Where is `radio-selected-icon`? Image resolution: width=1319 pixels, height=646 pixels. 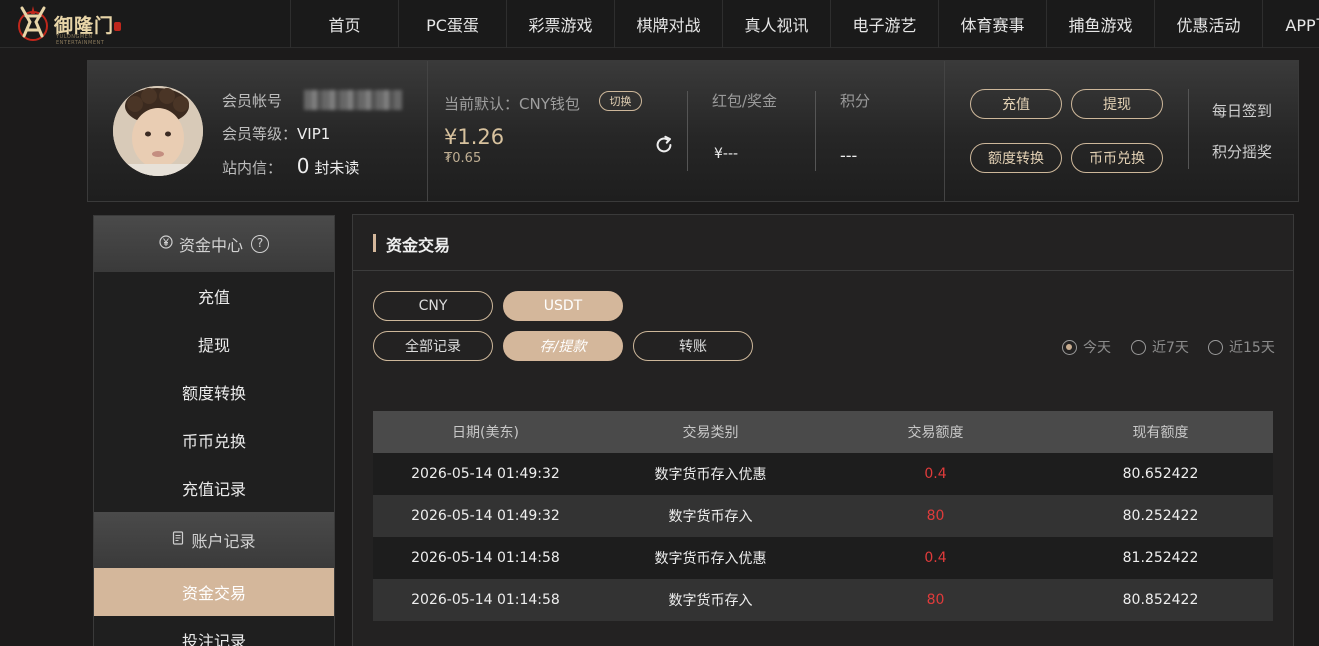
radio-selected-icon is located at coordinates (1069, 347).